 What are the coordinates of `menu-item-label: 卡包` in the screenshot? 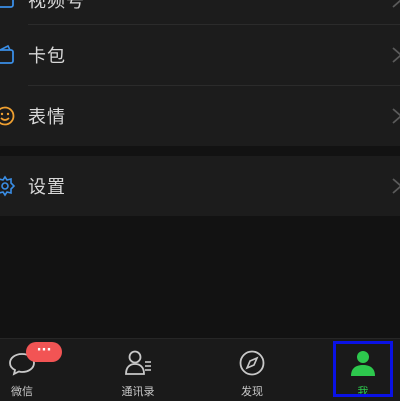 It's located at (47, 56).